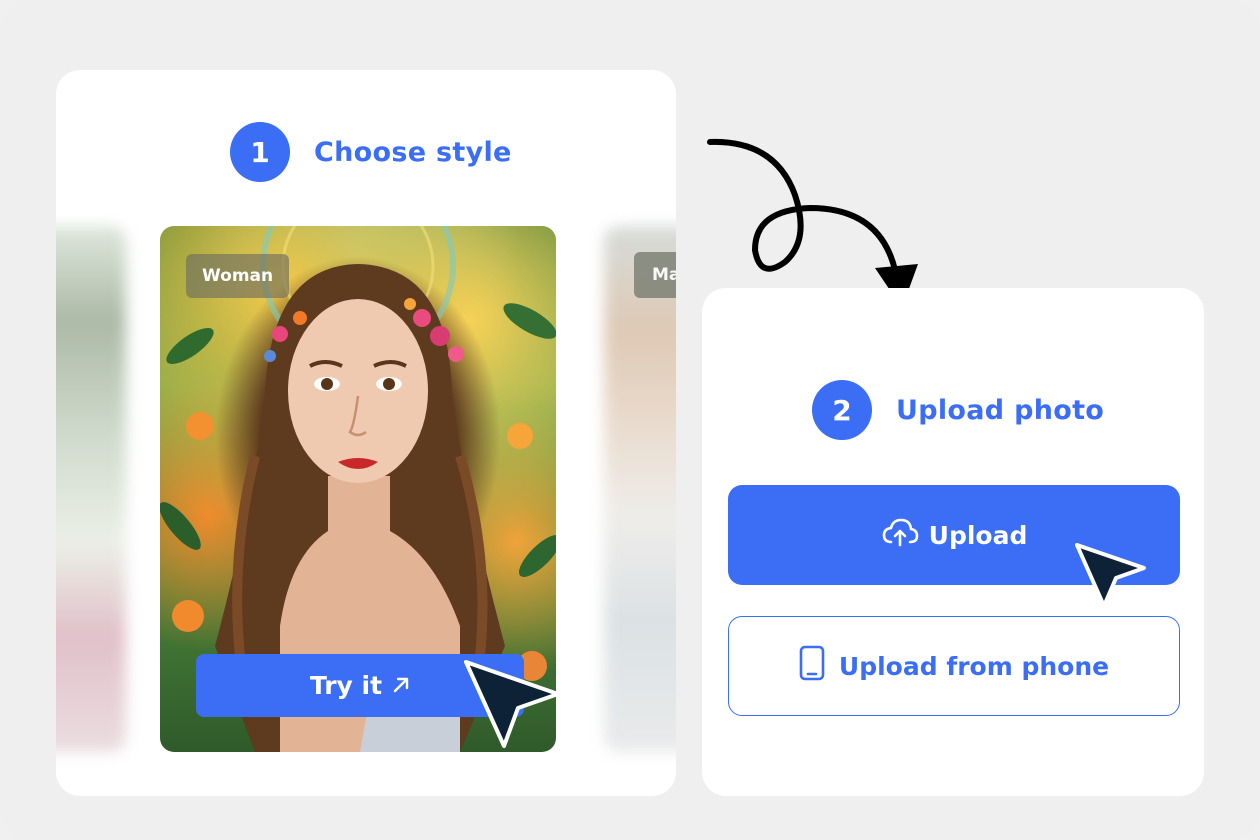 Image resolution: width=1260 pixels, height=840 pixels. What do you see at coordinates (900, 535) in the screenshot?
I see `cloud-upload-icon` at bounding box center [900, 535].